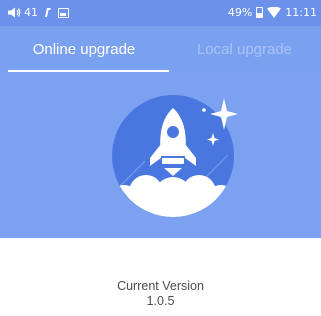 The width and height of the screenshot is (321, 316). Describe the element at coordinates (84, 49) in the screenshot. I see `tab-online-upgrade: Online upgrade` at that location.